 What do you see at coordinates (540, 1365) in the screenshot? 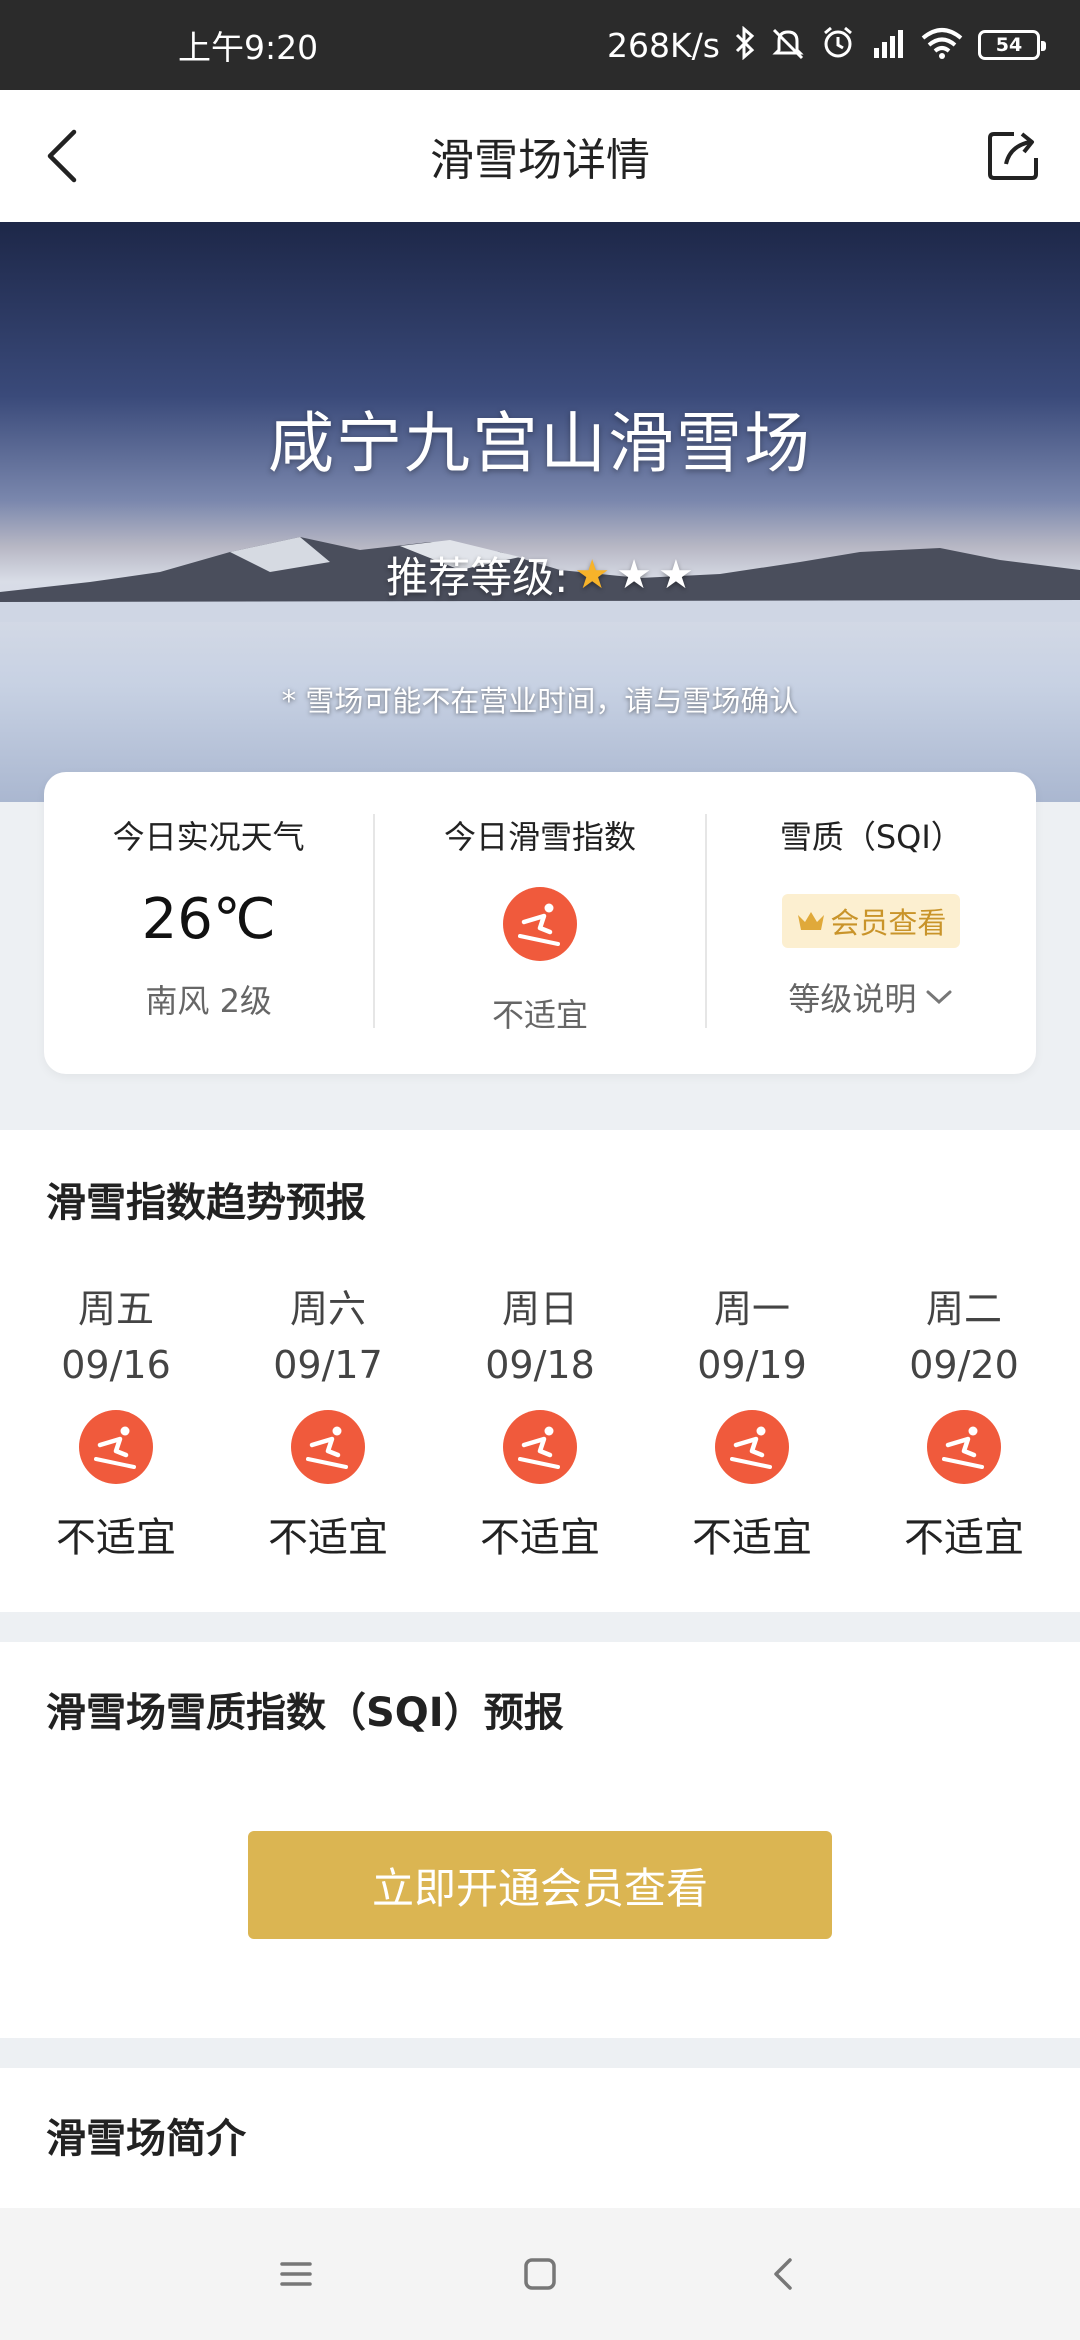
I see `day-date: 09/18` at bounding box center [540, 1365].